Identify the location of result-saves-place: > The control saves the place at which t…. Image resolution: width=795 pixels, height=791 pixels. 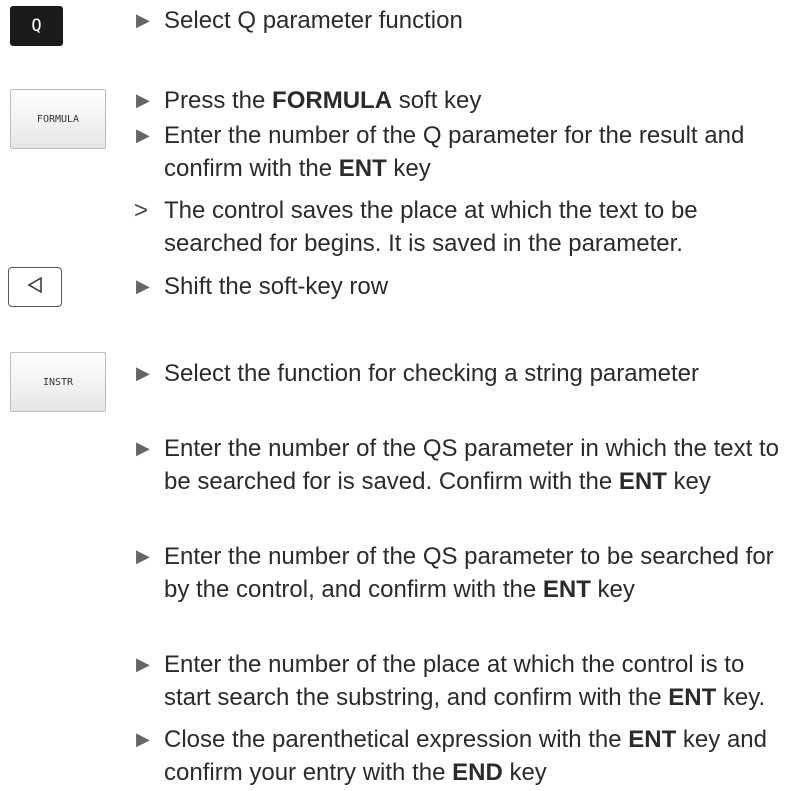
(464, 227).